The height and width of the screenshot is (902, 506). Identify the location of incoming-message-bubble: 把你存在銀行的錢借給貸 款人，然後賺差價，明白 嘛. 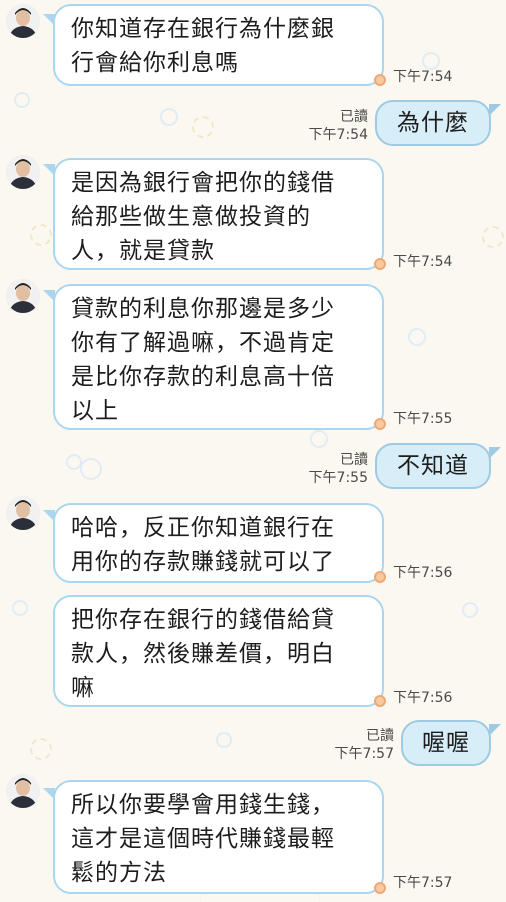
(218, 651).